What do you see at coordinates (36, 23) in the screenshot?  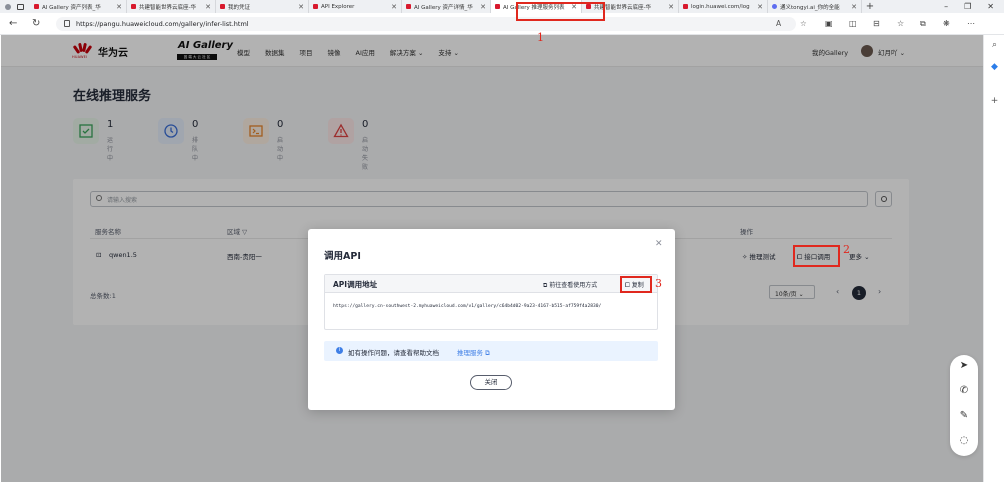 I see `reload-icon: ↻` at bounding box center [36, 23].